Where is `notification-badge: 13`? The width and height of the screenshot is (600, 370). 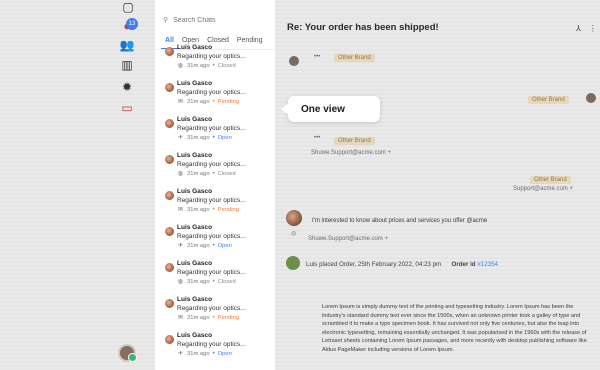
notification-badge: 13 is located at coordinates (132, 24).